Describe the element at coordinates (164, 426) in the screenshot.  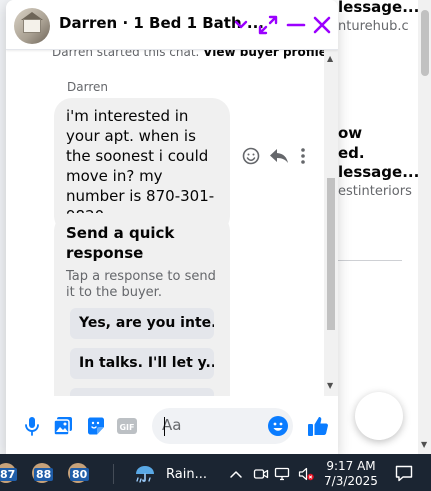
I see `text-caret` at that location.